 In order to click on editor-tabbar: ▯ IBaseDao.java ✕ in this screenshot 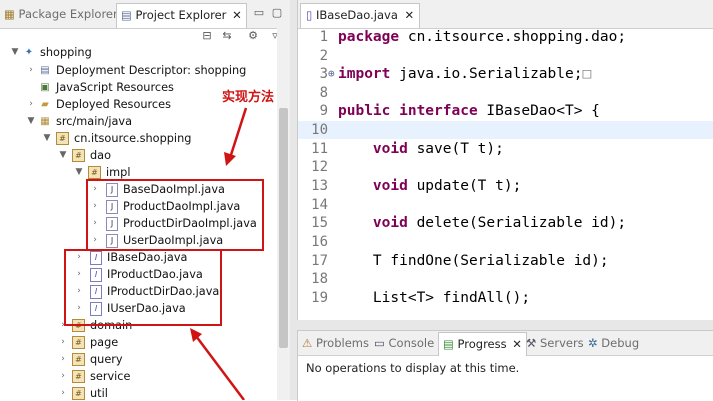, I will do `click(505, 14)`.